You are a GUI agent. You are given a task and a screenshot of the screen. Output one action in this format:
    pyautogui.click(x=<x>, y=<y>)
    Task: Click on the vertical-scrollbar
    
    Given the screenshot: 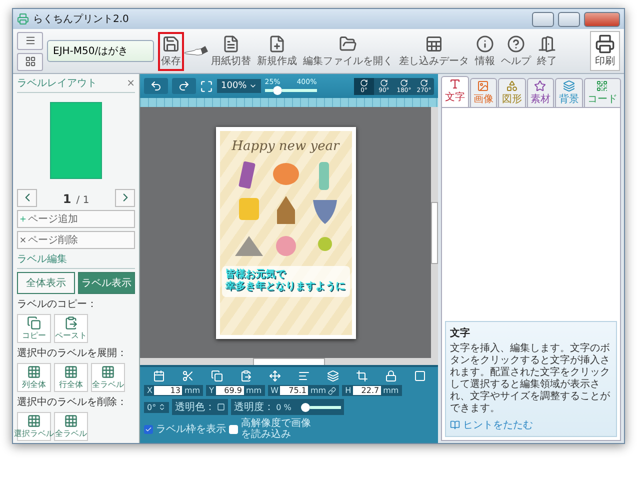 What is the action you would take?
    pyautogui.click(x=434, y=232)
    